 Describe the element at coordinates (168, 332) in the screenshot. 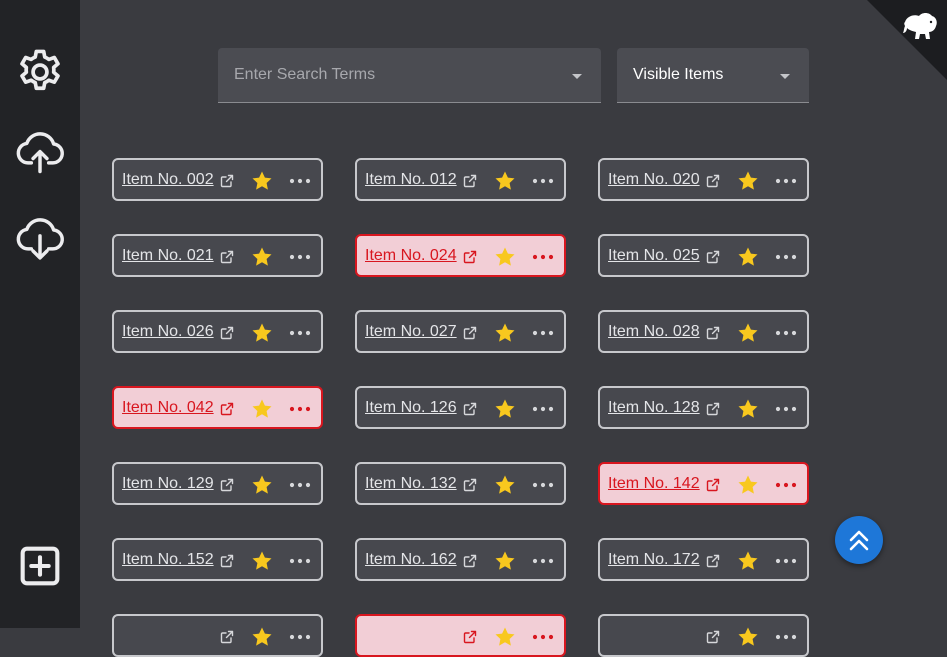

I see `item-link: Item No. 026` at that location.